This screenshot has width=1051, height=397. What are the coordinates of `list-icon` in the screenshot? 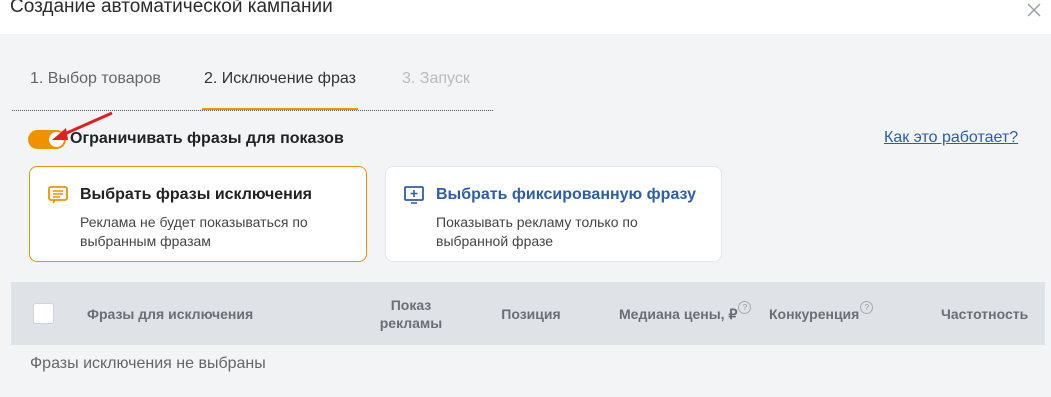 It's located at (58, 195).